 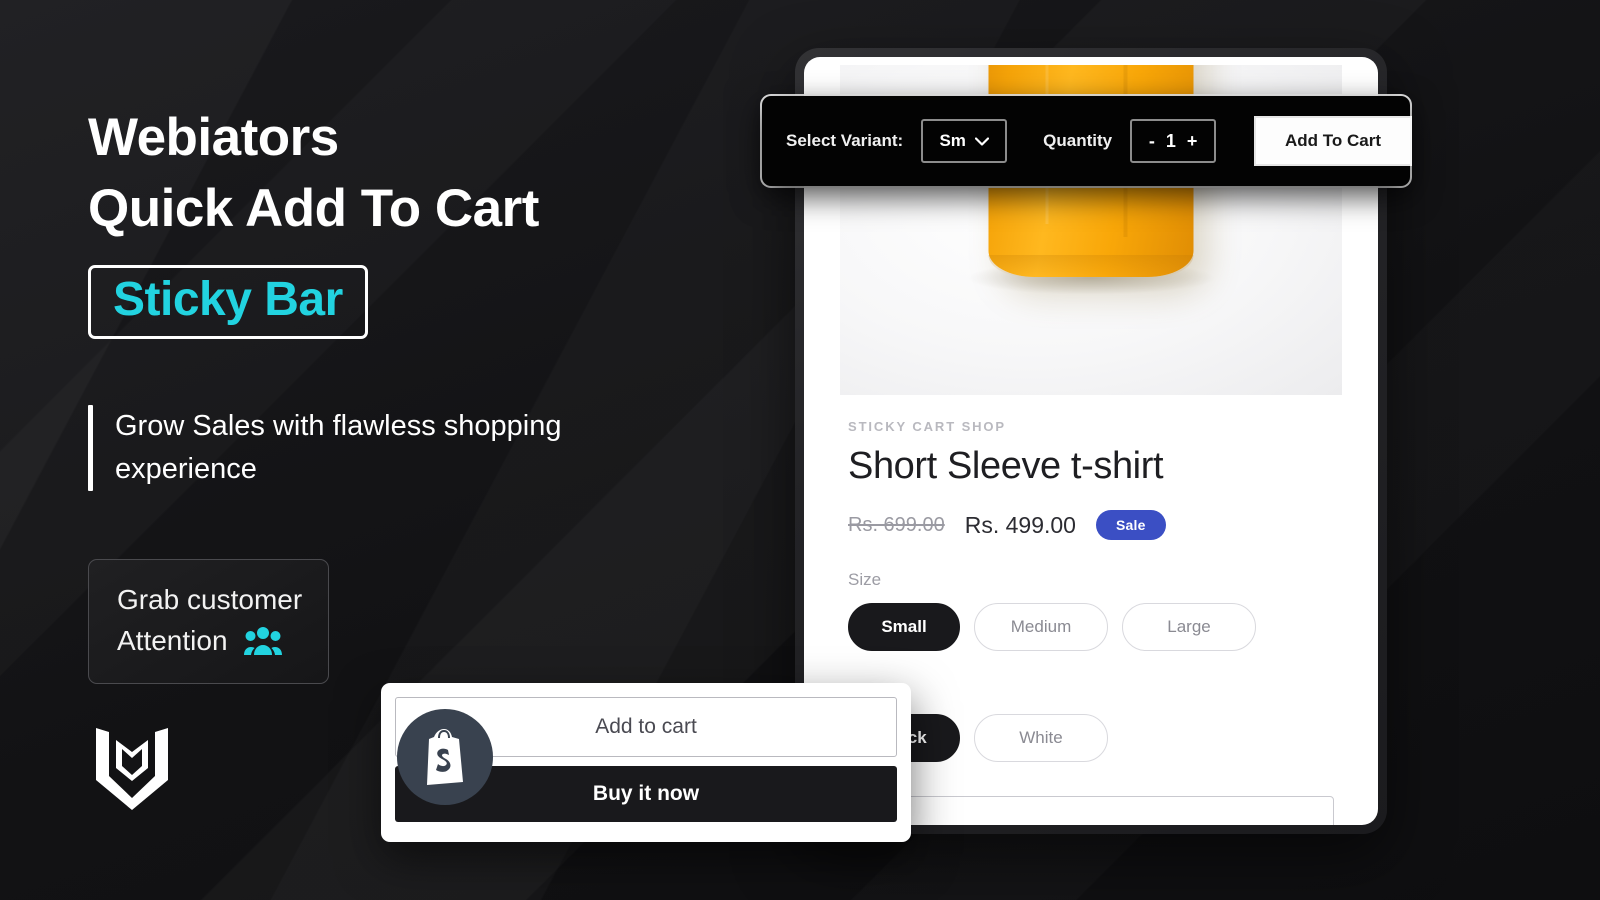 I want to click on price-row: Rs. 699.00 Rs. 499.00 Sale, so click(x=1091, y=525).